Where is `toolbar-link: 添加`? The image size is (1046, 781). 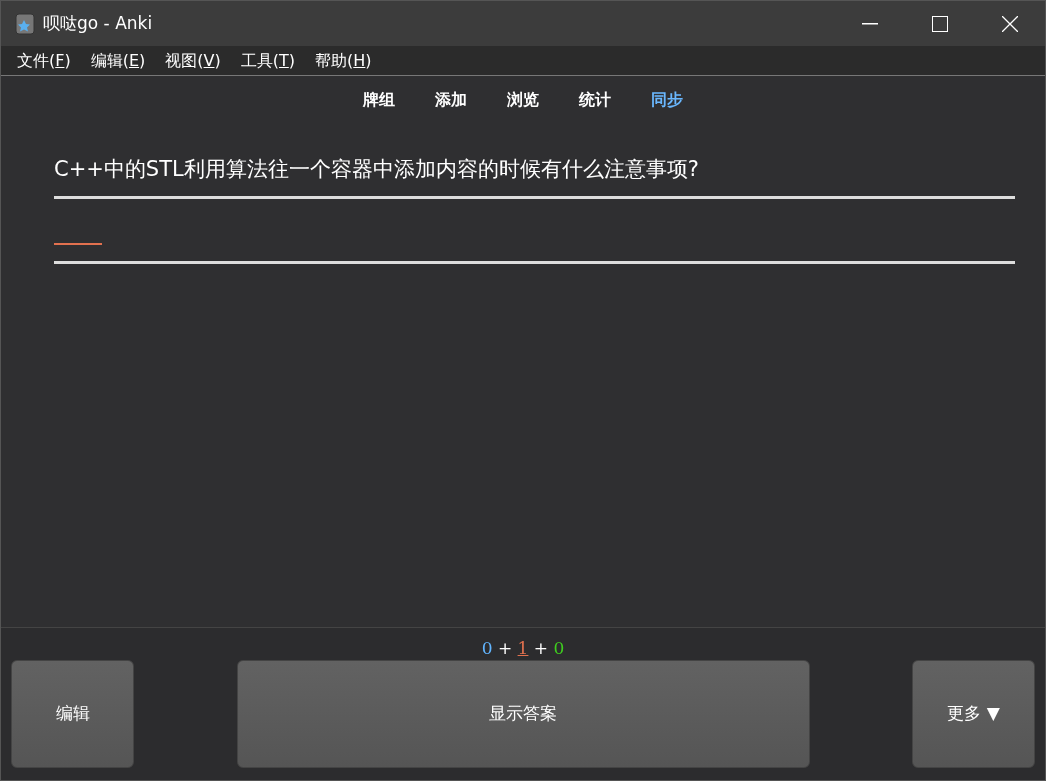
toolbar-link: 添加 is located at coordinates (451, 100).